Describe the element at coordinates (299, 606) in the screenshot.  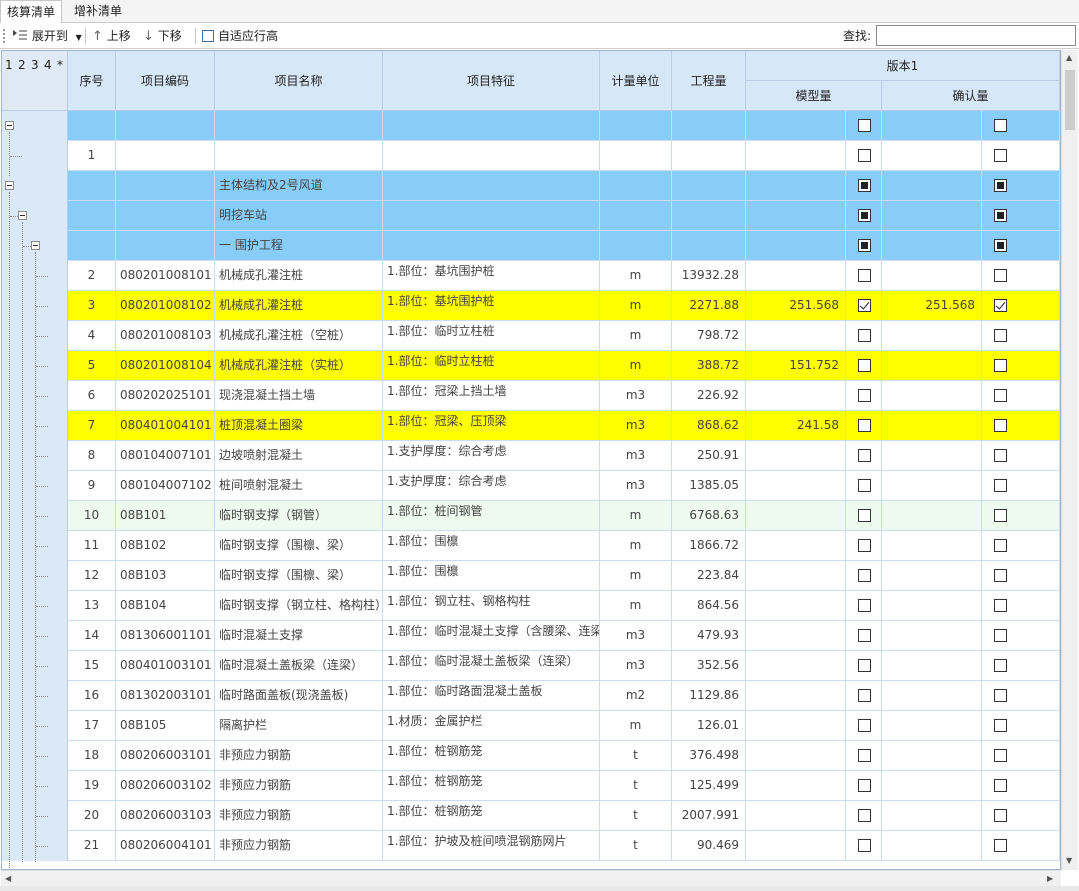
I see `cell-name: 临时钢支撑（钢立柱、格构柱）` at that location.